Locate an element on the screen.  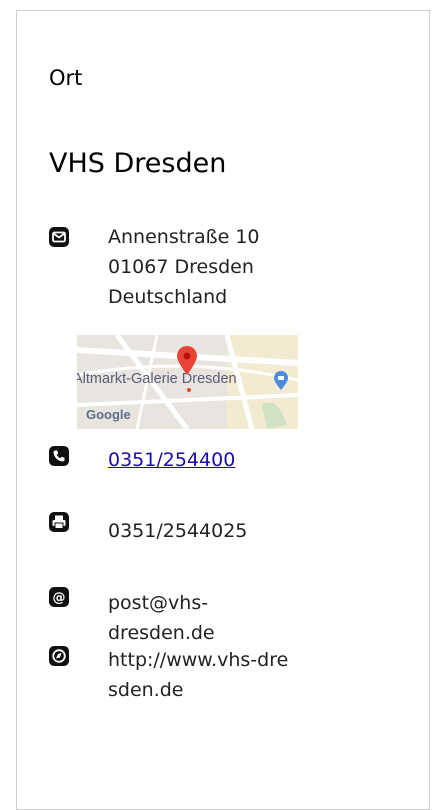
address-text: Annenstraße 10 01067 Dresden Deutschland is located at coordinates (184, 267).